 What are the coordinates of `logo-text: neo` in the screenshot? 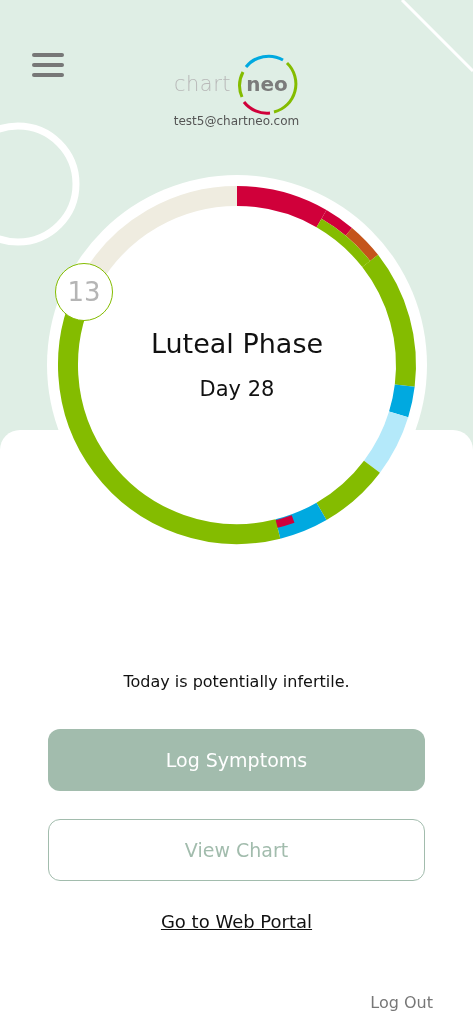 It's located at (267, 84).